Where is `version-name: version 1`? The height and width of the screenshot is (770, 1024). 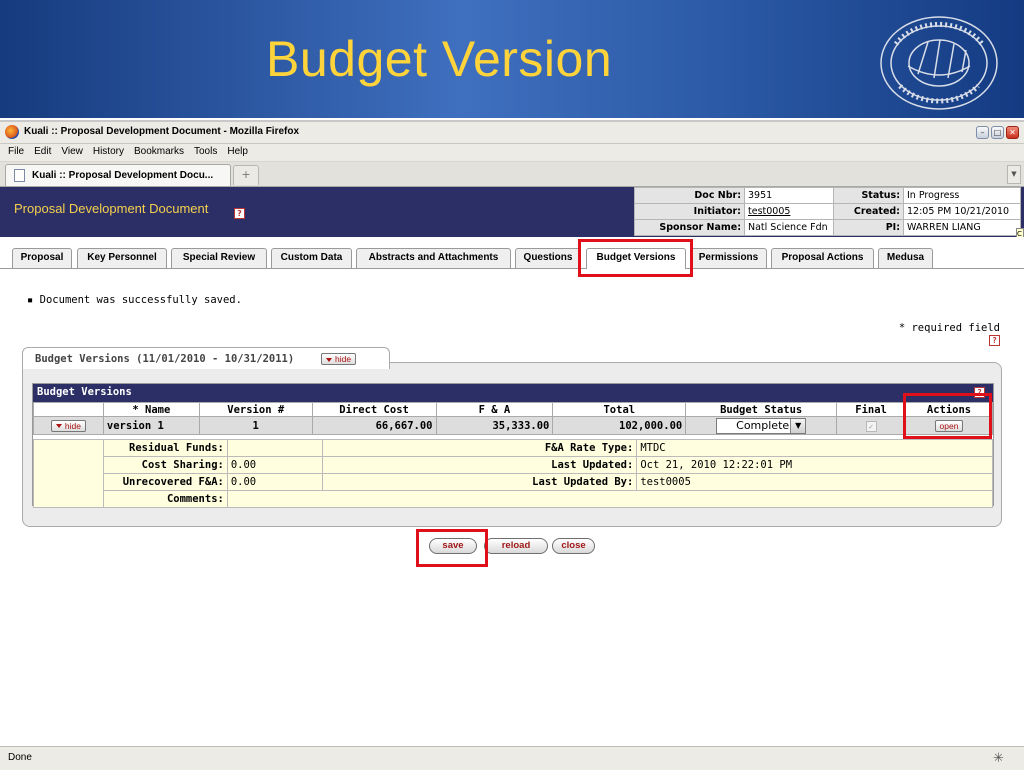 version-name: version 1 is located at coordinates (151, 425).